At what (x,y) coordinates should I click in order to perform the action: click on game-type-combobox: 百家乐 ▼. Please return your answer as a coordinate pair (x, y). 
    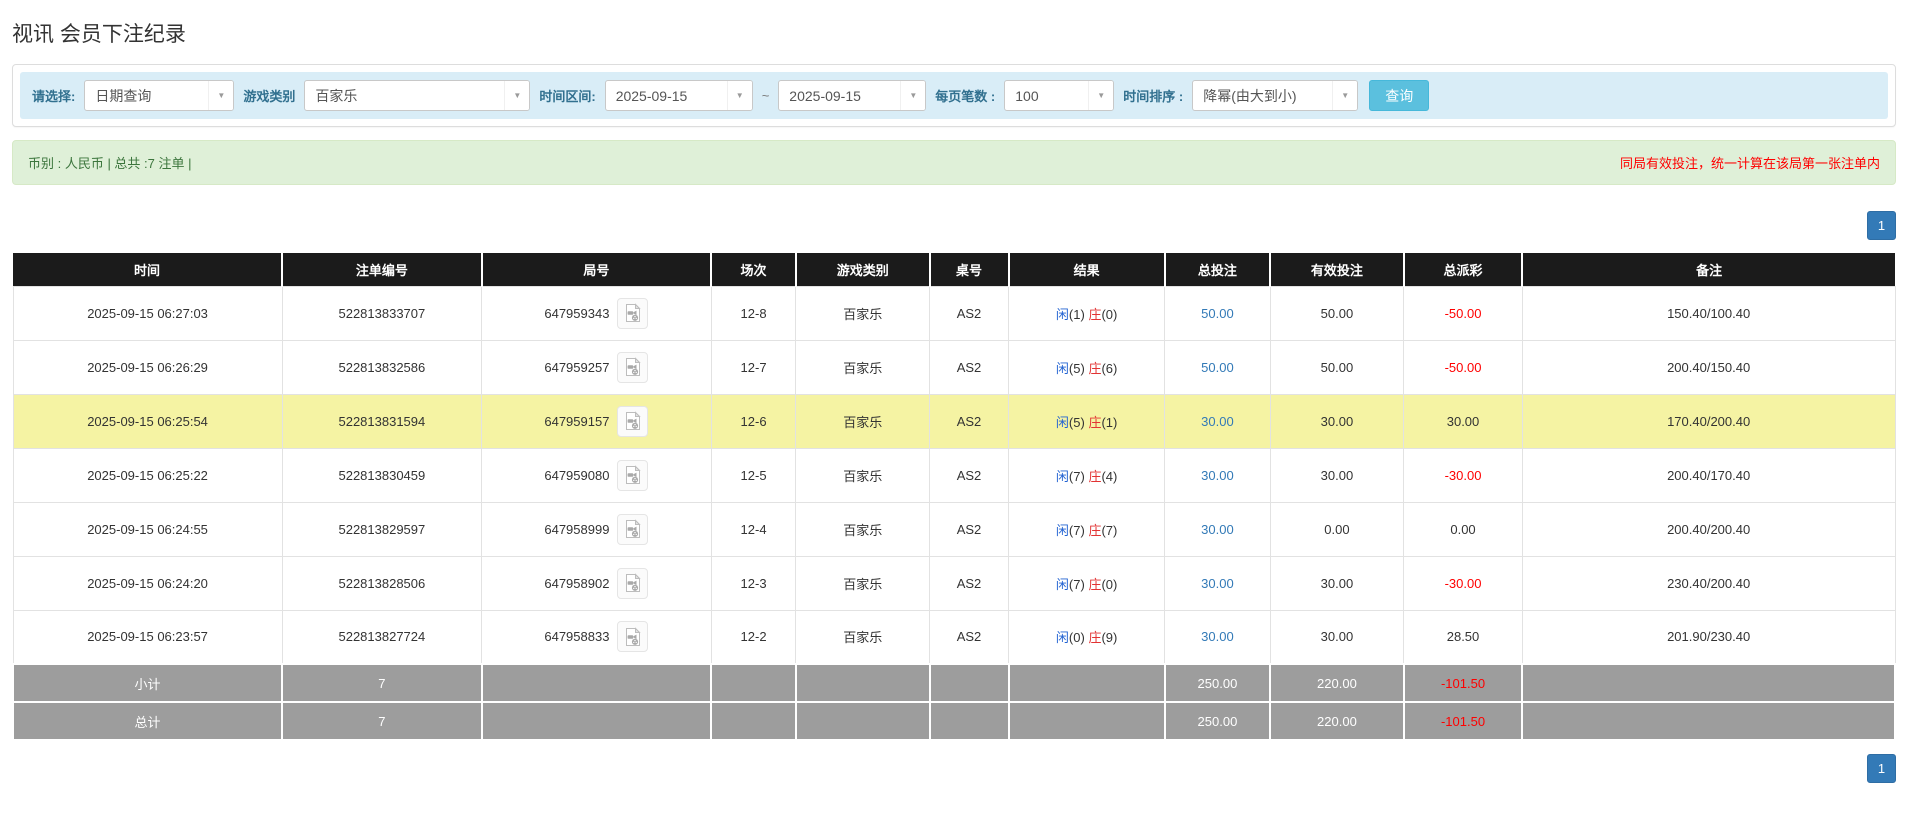
    Looking at the image, I should click on (417, 95).